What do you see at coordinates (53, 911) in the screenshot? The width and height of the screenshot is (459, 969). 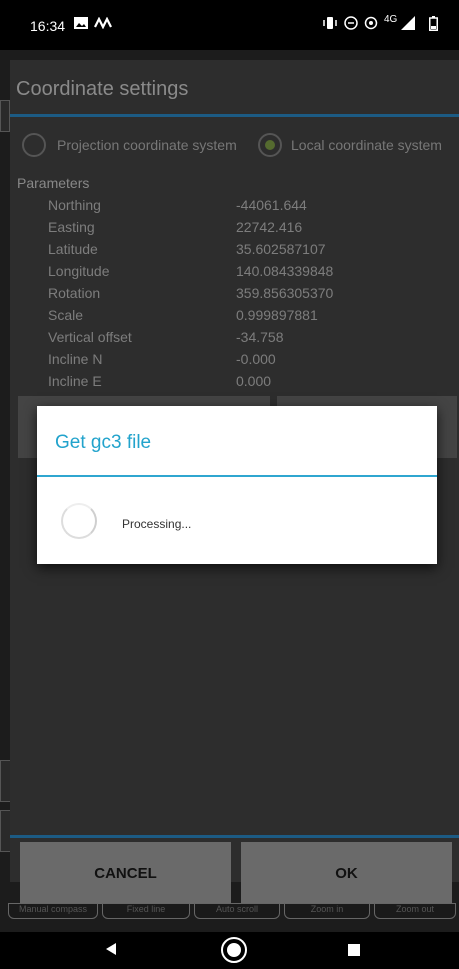 I see `manual-compass-button: Manual compass` at bounding box center [53, 911].